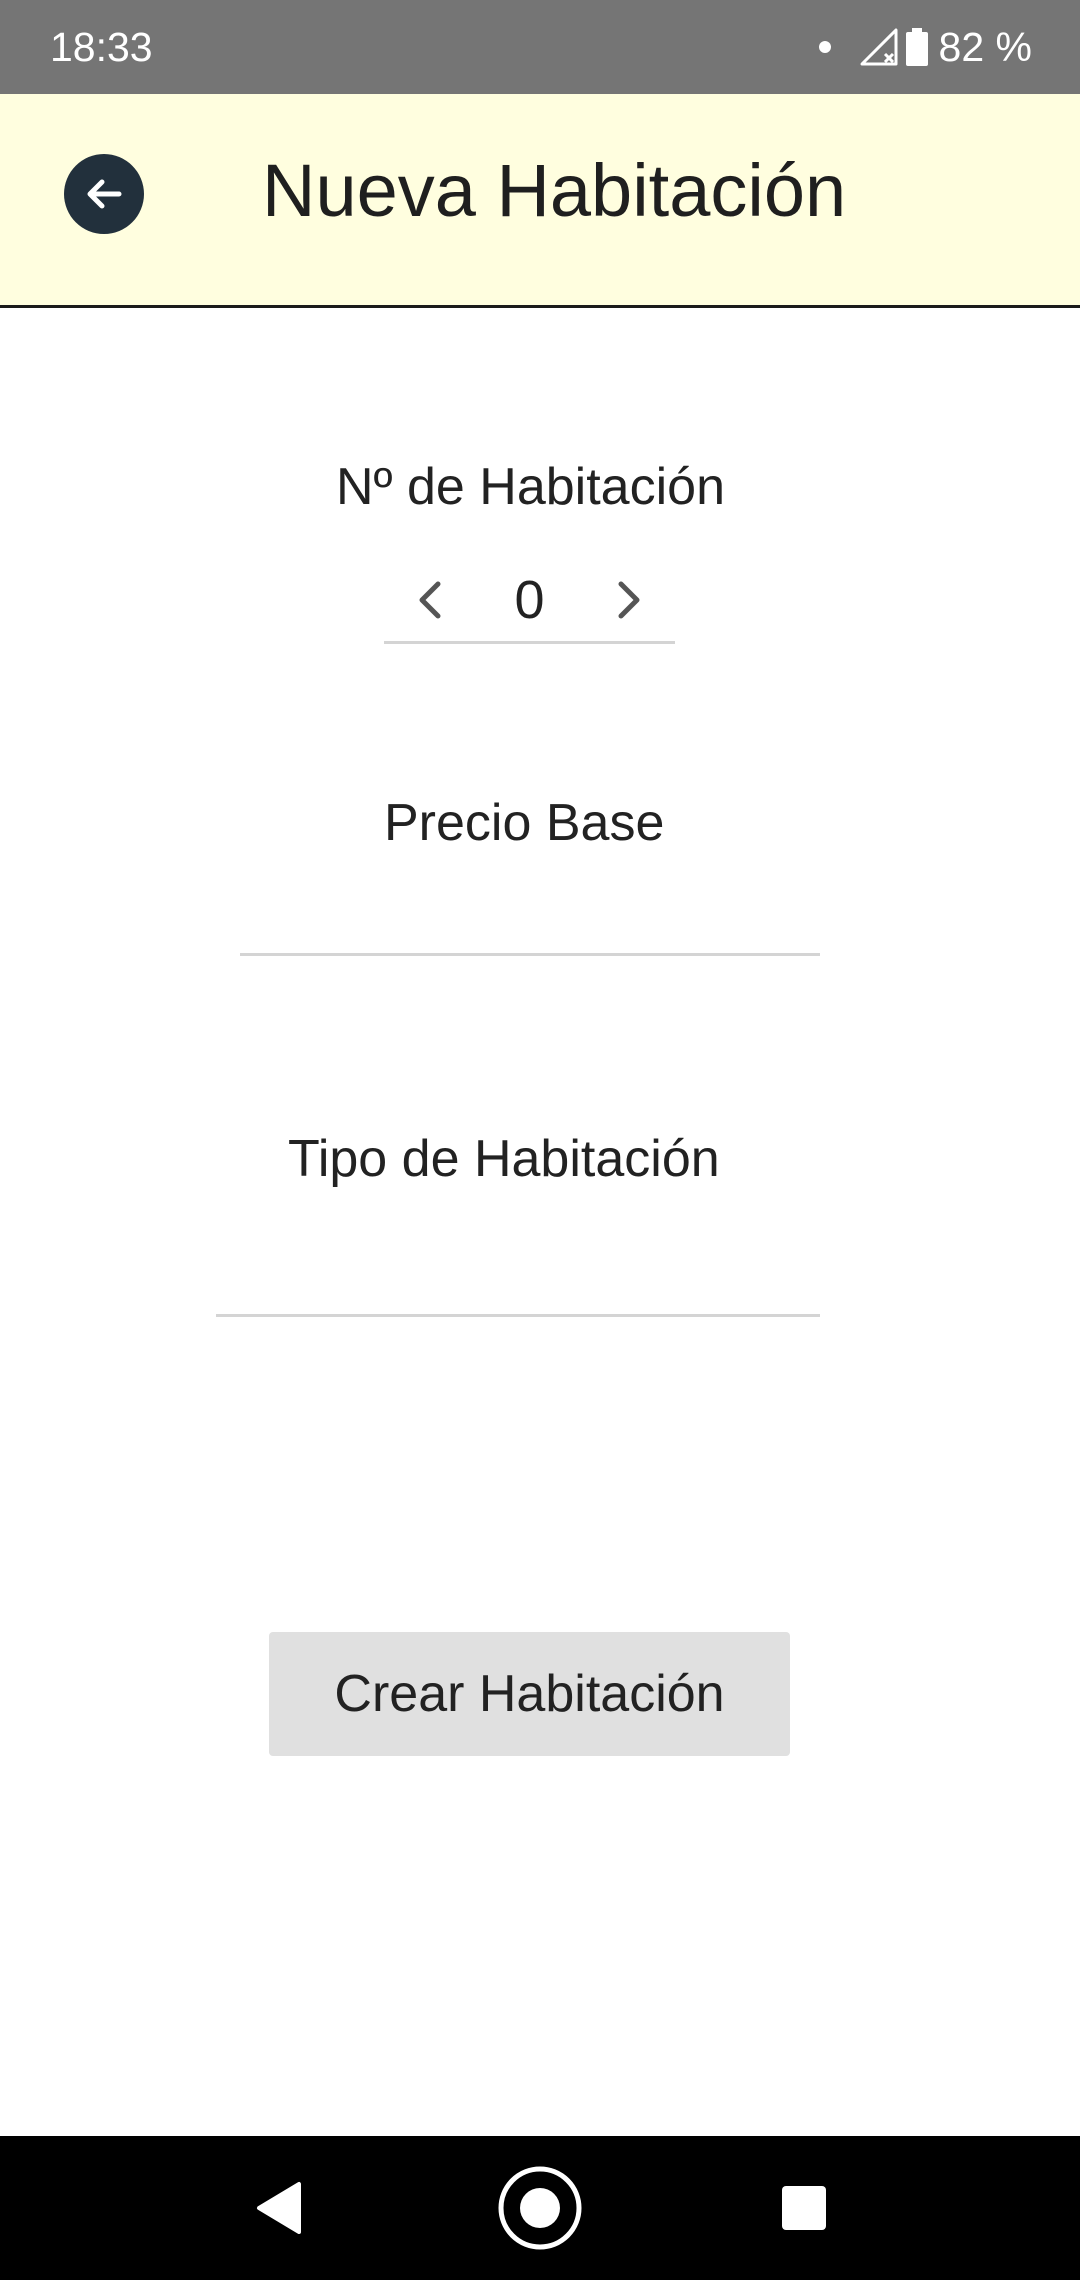  I want to click on status-time: 18:33, so click(101, 47).